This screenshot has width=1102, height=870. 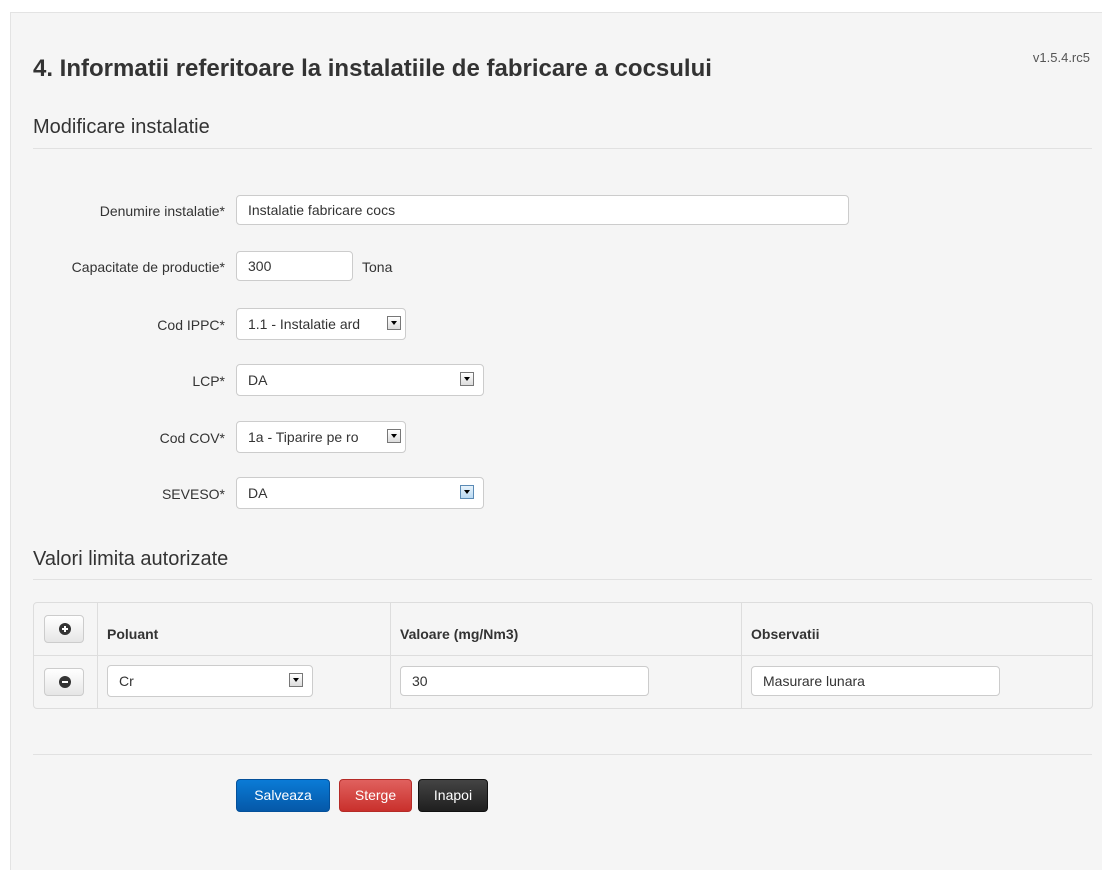 I want to click on capacity-input: 300, so click(x=294, y=266).